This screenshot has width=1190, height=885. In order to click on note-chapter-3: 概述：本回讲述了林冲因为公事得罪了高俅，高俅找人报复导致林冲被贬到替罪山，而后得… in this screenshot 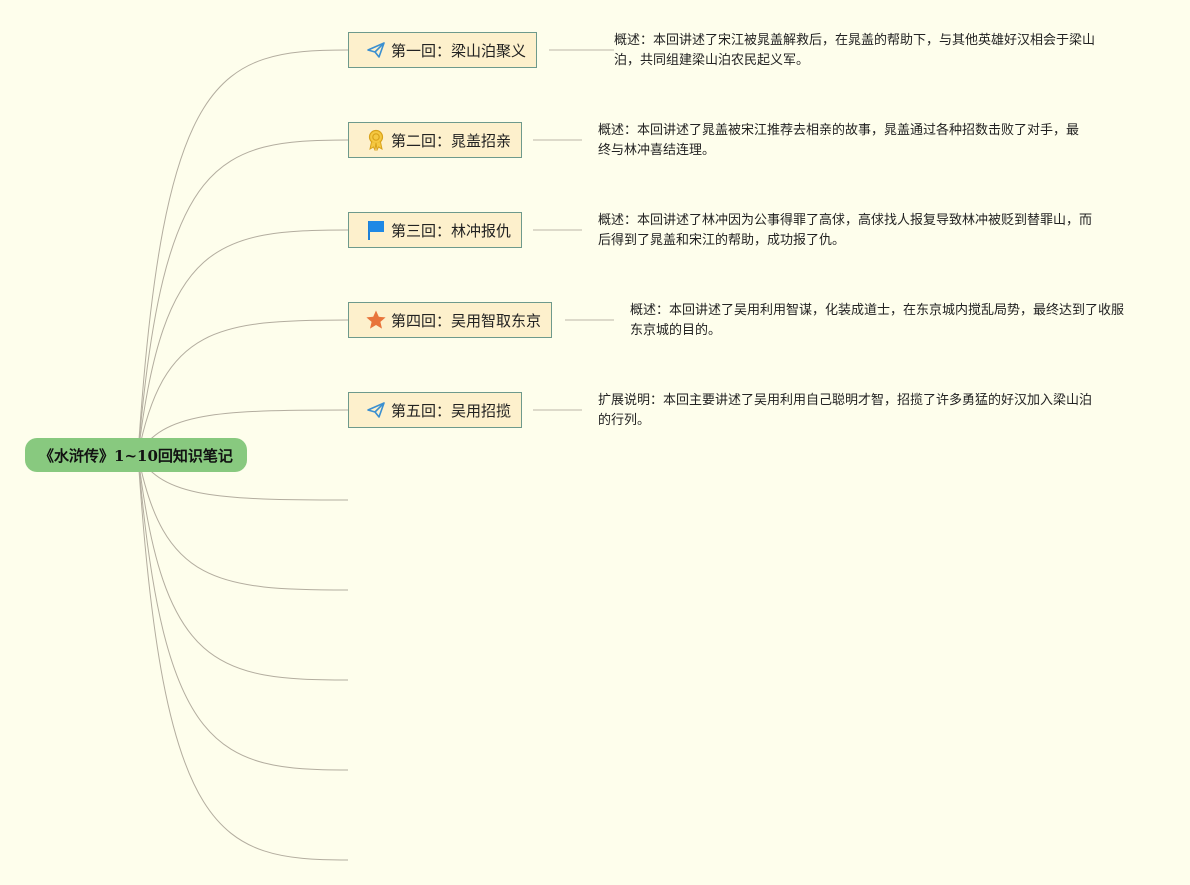, I will do `click(848, 231)`.